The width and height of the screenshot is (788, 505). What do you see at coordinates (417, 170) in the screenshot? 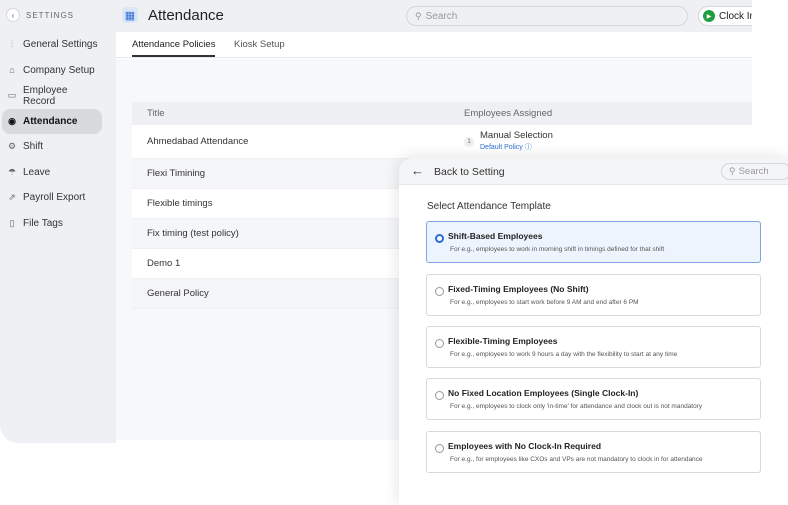
I see `back-arrow-icon: ←` at bounding box center [417, 170].